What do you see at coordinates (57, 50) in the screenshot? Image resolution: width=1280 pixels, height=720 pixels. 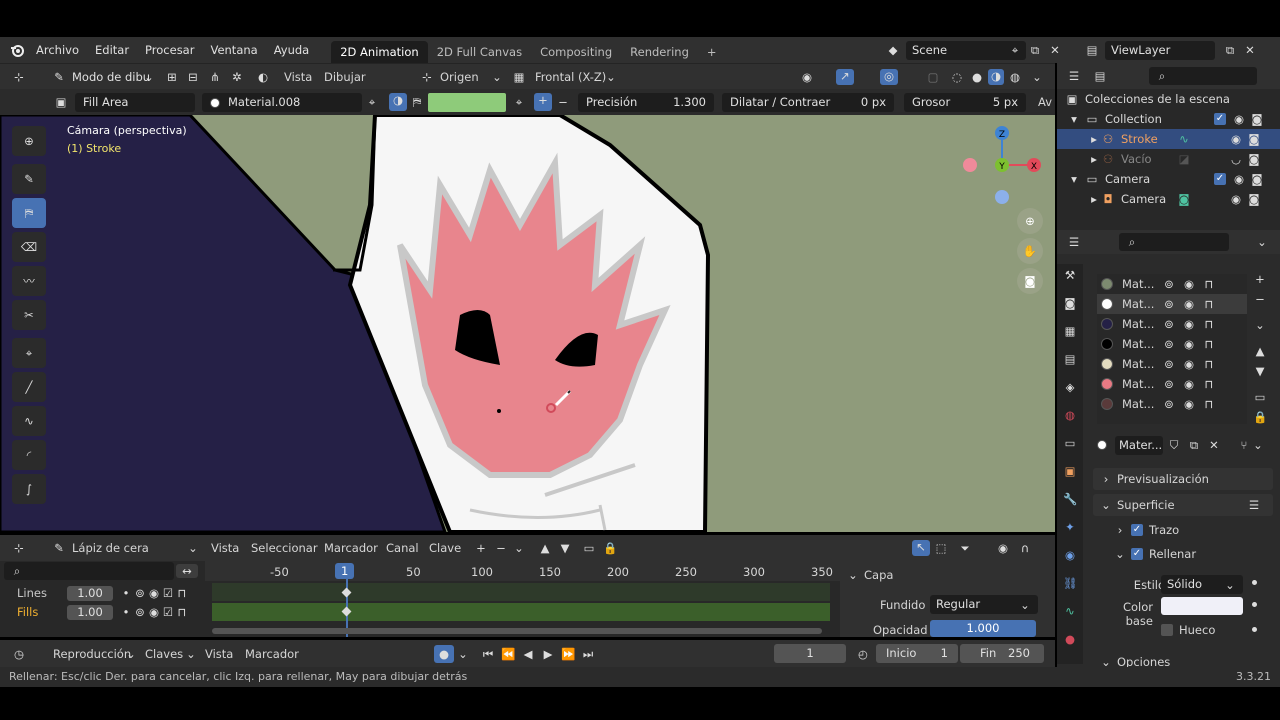 I see `menu-archivo: Archivo` at bounding box center [57, 50].